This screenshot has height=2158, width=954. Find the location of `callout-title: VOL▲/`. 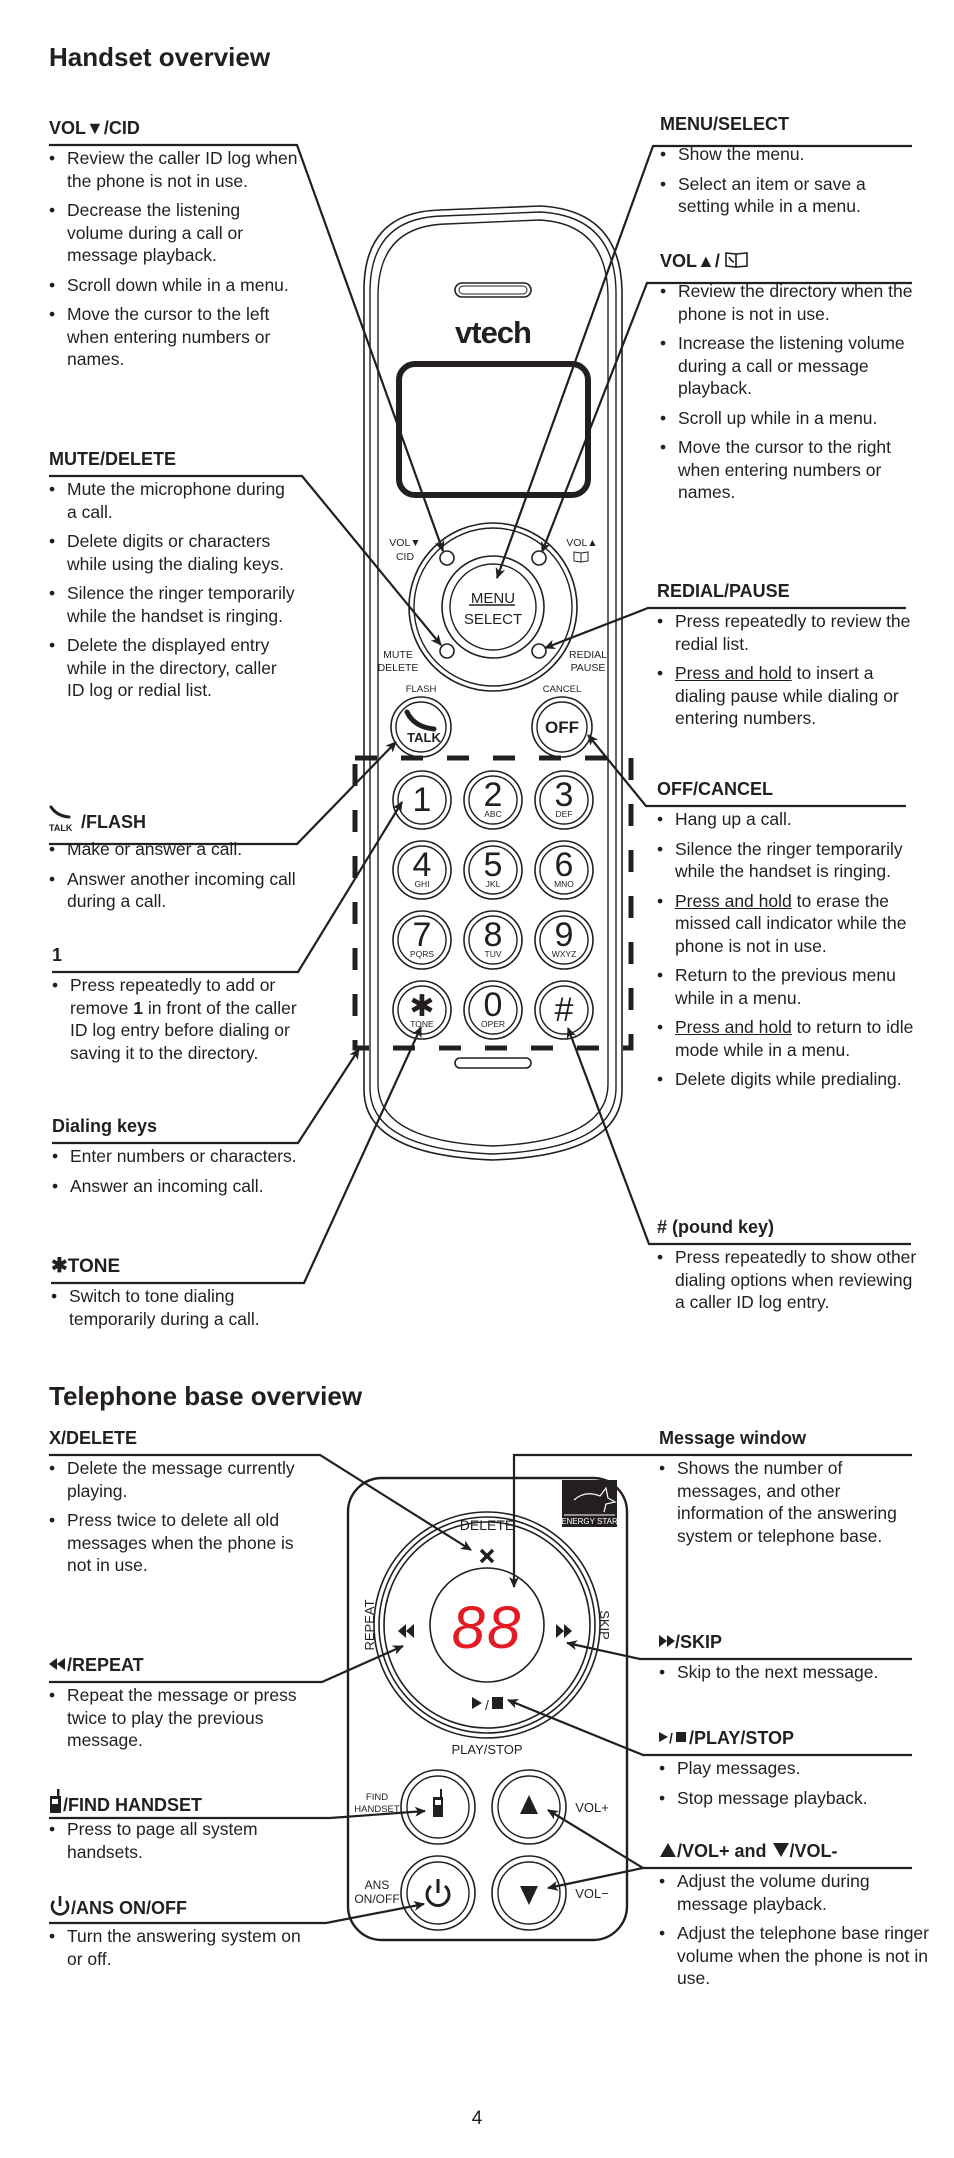

callout-title: VOL▲/ is located at coordinates (790, 262).